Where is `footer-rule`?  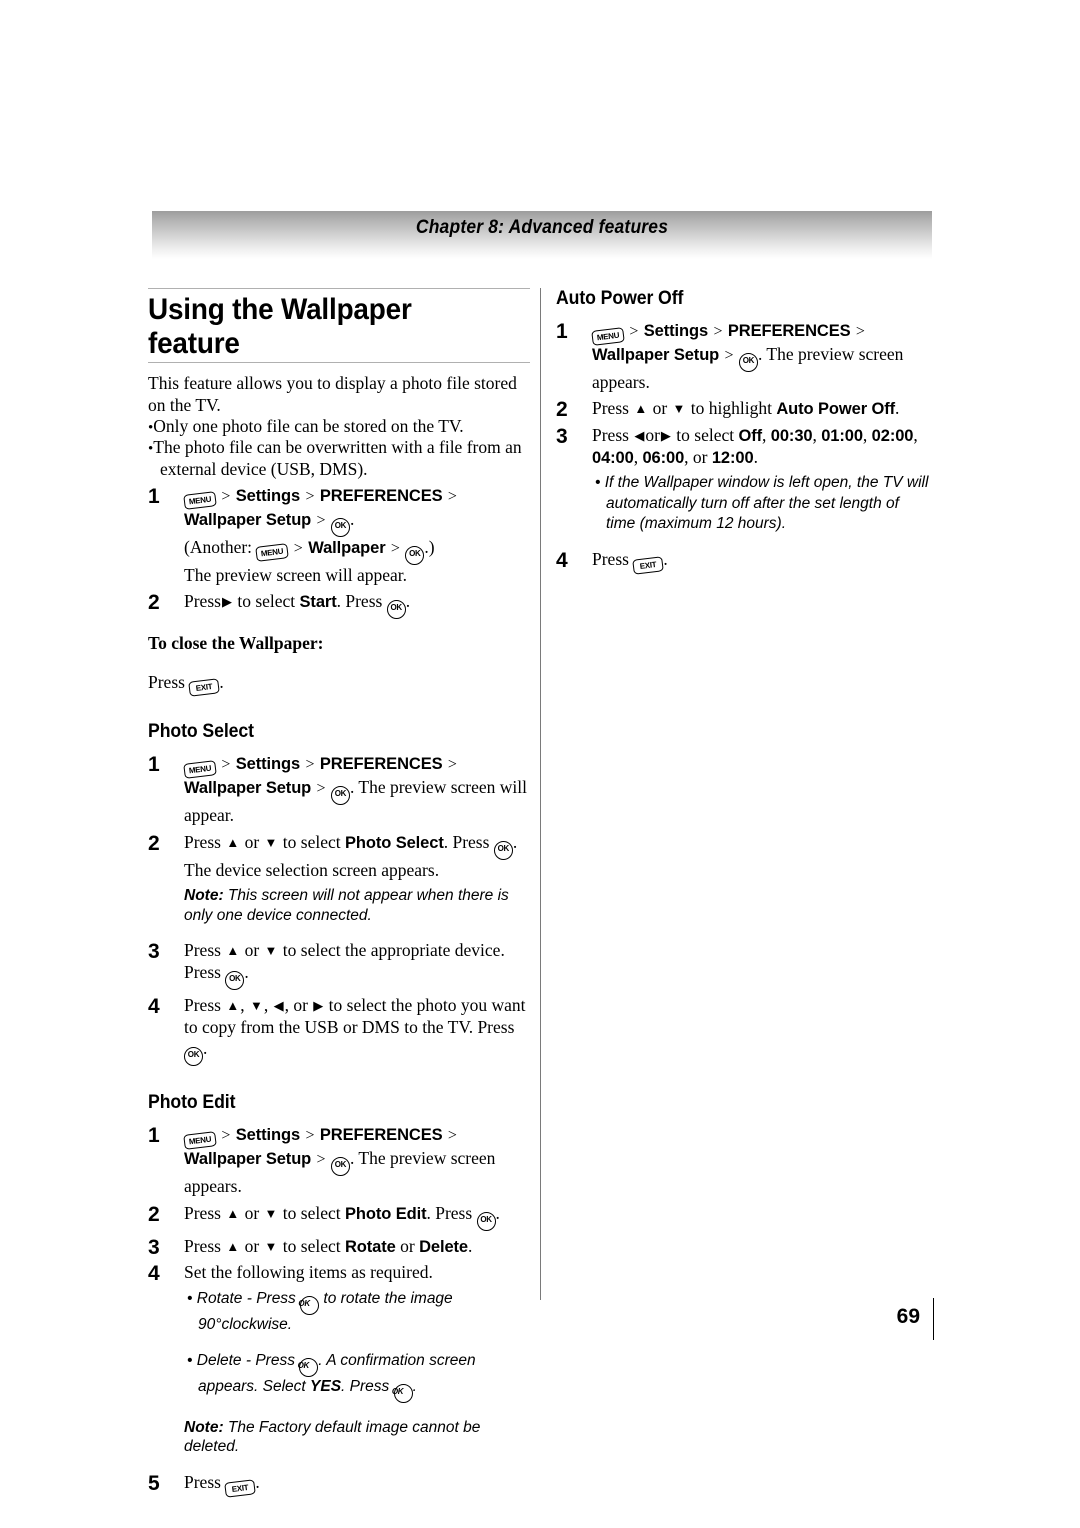 footer-rule is located at coordinates (933, 1319).